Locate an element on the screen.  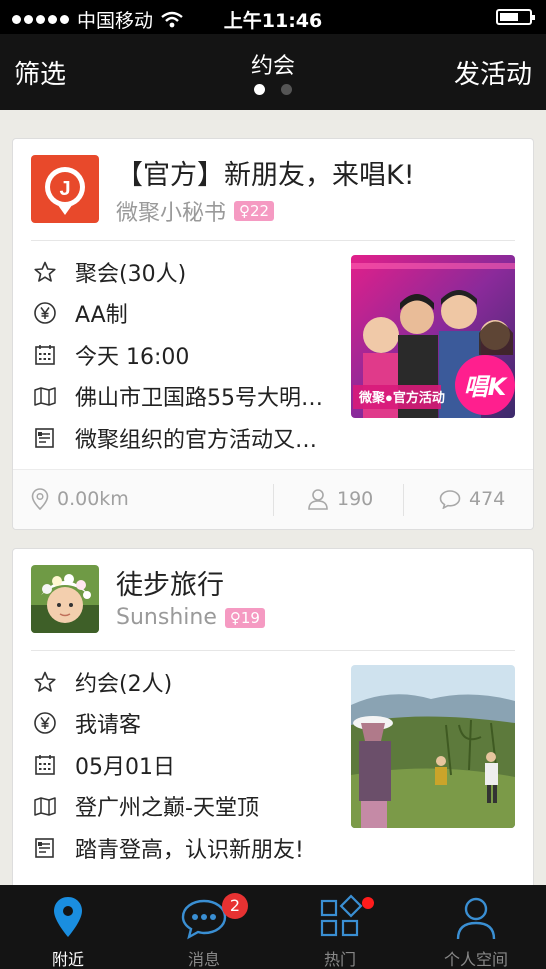
photo-text: 唱K is located at coordinates (486, 387).